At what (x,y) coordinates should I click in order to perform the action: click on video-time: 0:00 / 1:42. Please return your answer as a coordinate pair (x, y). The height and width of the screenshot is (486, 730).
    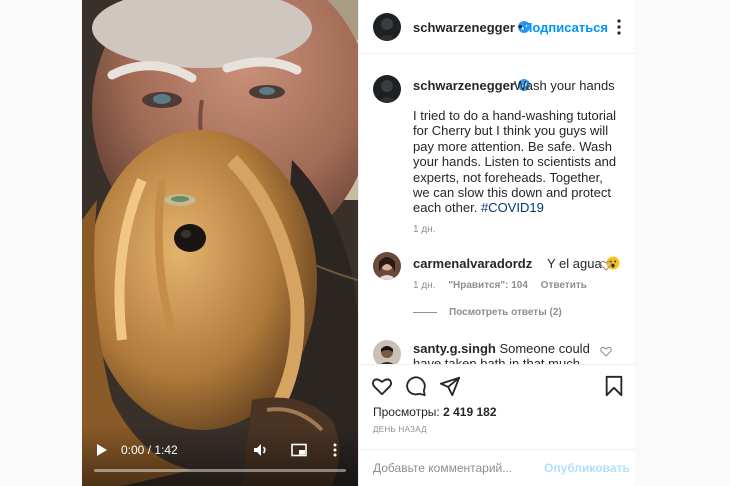
    Looking at the image, I should click on (149, 450).